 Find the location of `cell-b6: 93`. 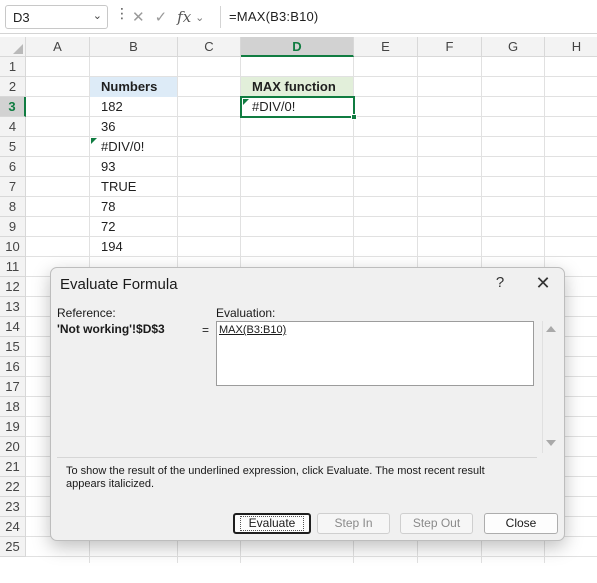

cell-b6: 93 is located at coordinates (133, 167).